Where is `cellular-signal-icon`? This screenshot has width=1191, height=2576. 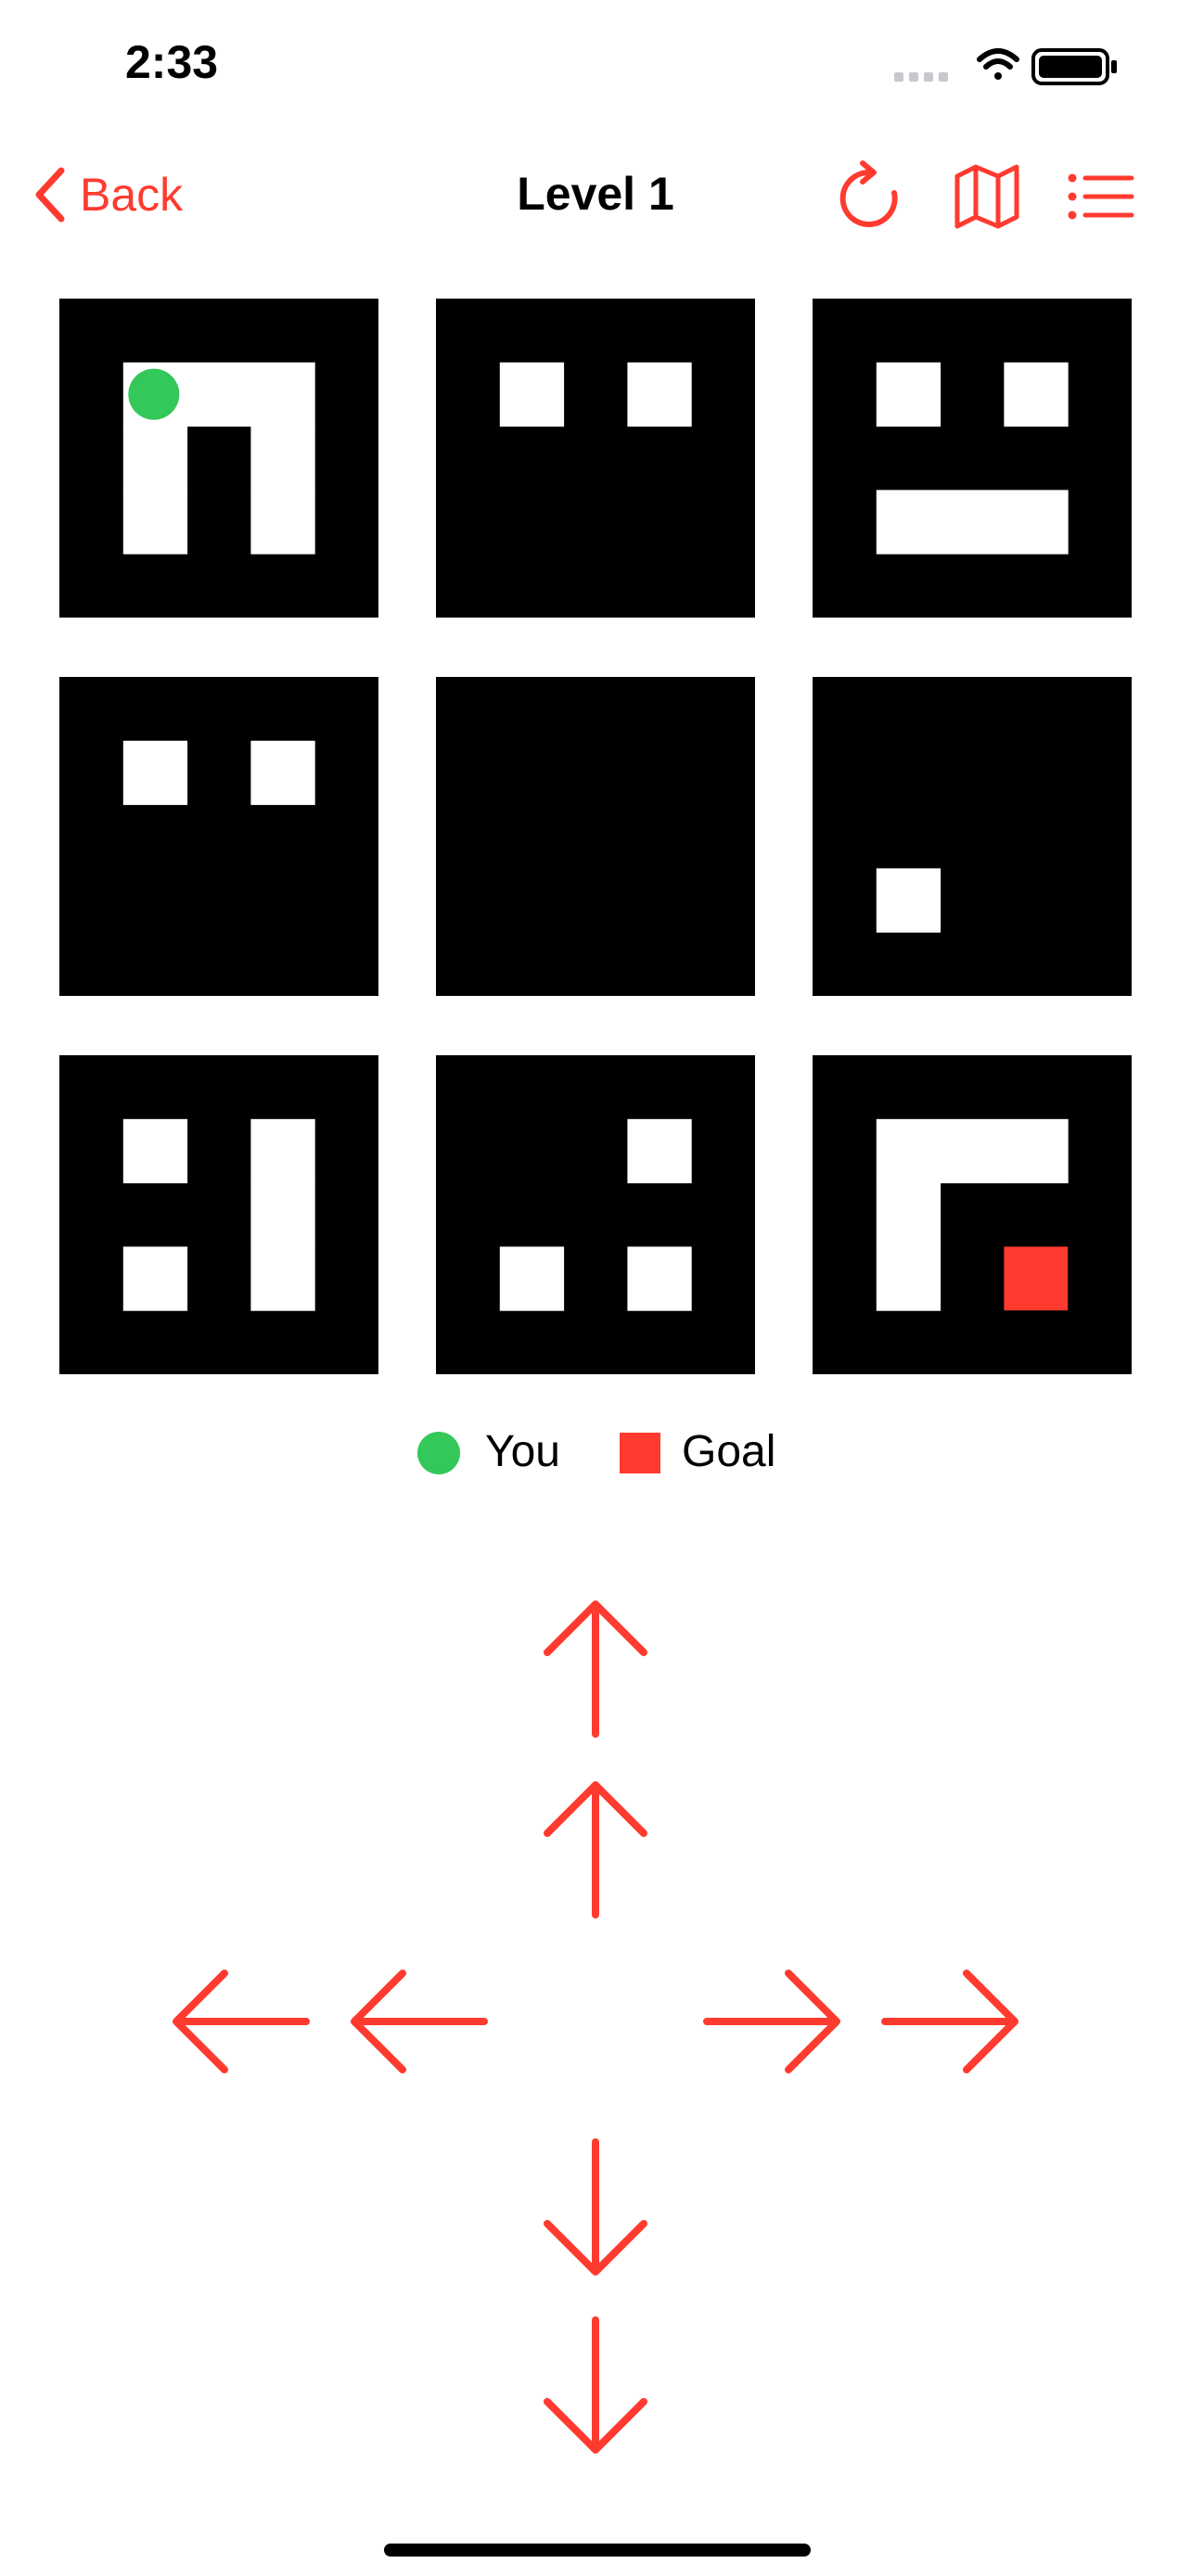
cellular-signal-icon is located at coordinates (921, 77).